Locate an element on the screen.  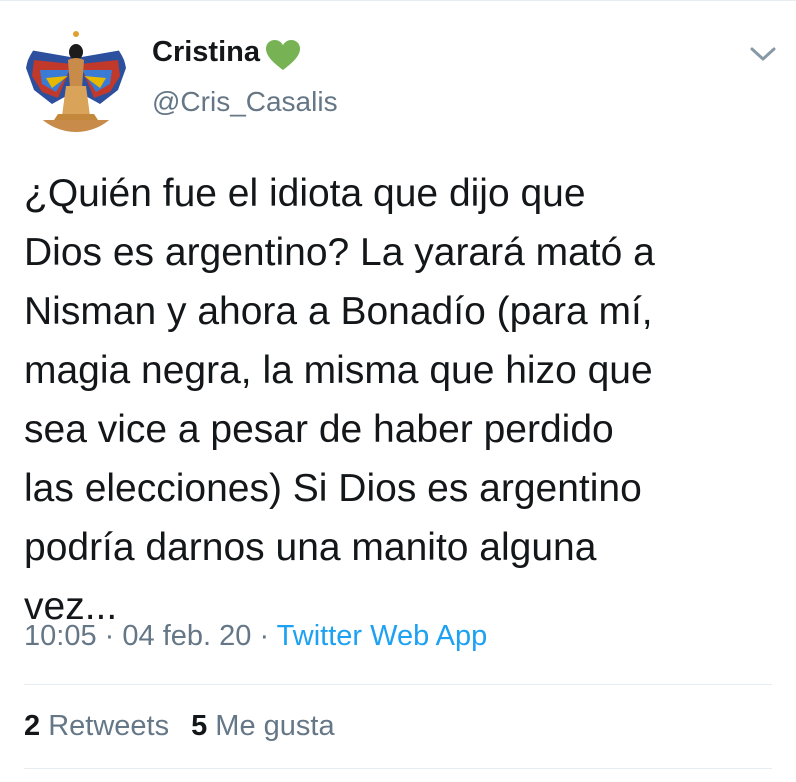
avatar-illustration is located at coordinates (76, 80).